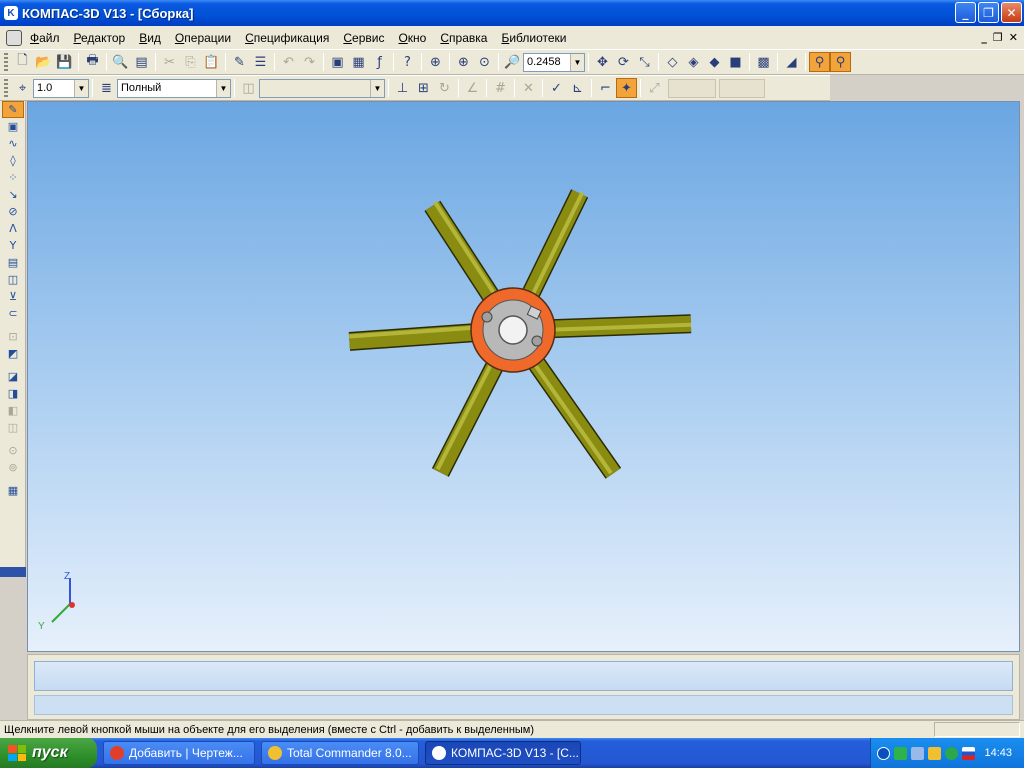 This screenshot has width=1024, height=768. Describe the element at coordinates (22, 62) in the screenshot. I see `new-document-icon: 🗋` at that location.